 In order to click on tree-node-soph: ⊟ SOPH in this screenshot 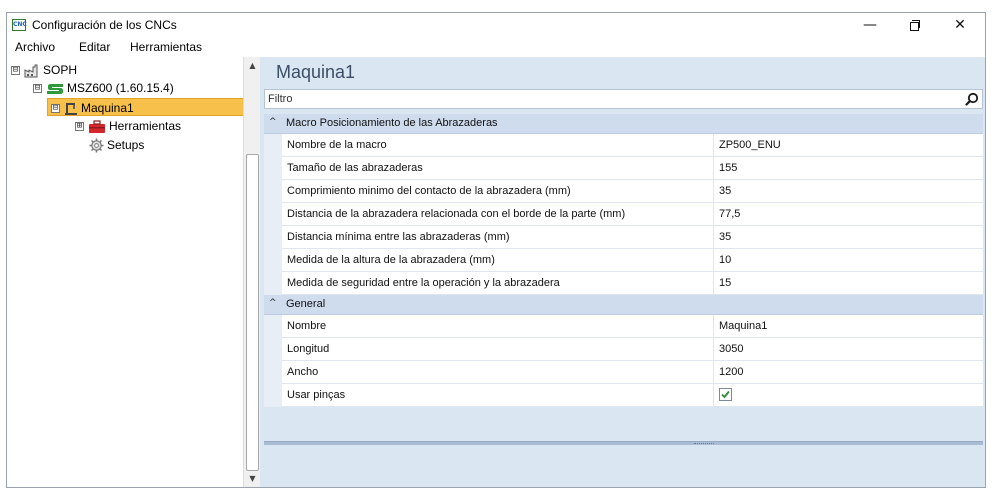, I will do `click(44, 70)`.